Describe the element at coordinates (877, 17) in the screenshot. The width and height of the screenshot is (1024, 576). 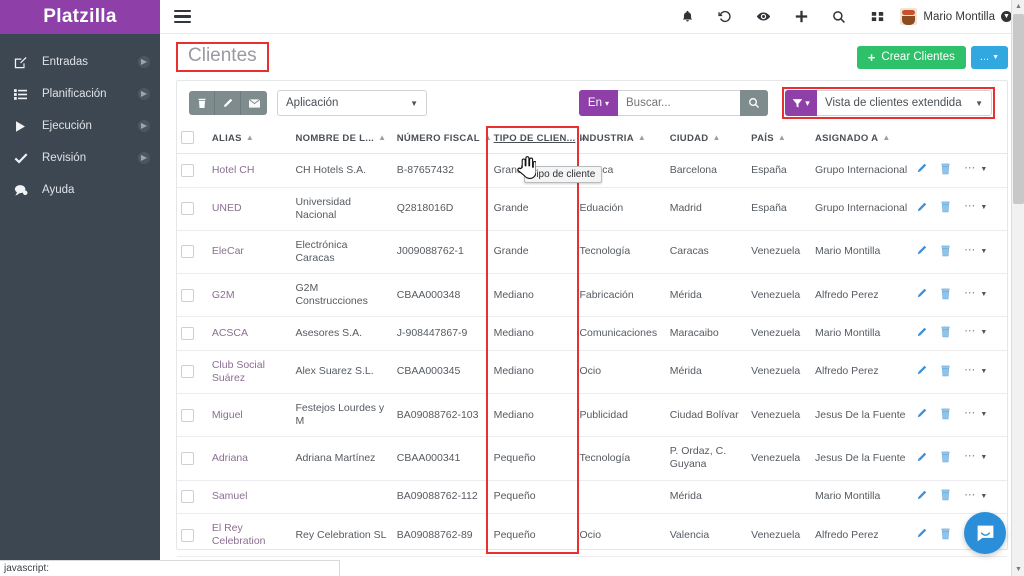
I see `grid-icon` at that location.